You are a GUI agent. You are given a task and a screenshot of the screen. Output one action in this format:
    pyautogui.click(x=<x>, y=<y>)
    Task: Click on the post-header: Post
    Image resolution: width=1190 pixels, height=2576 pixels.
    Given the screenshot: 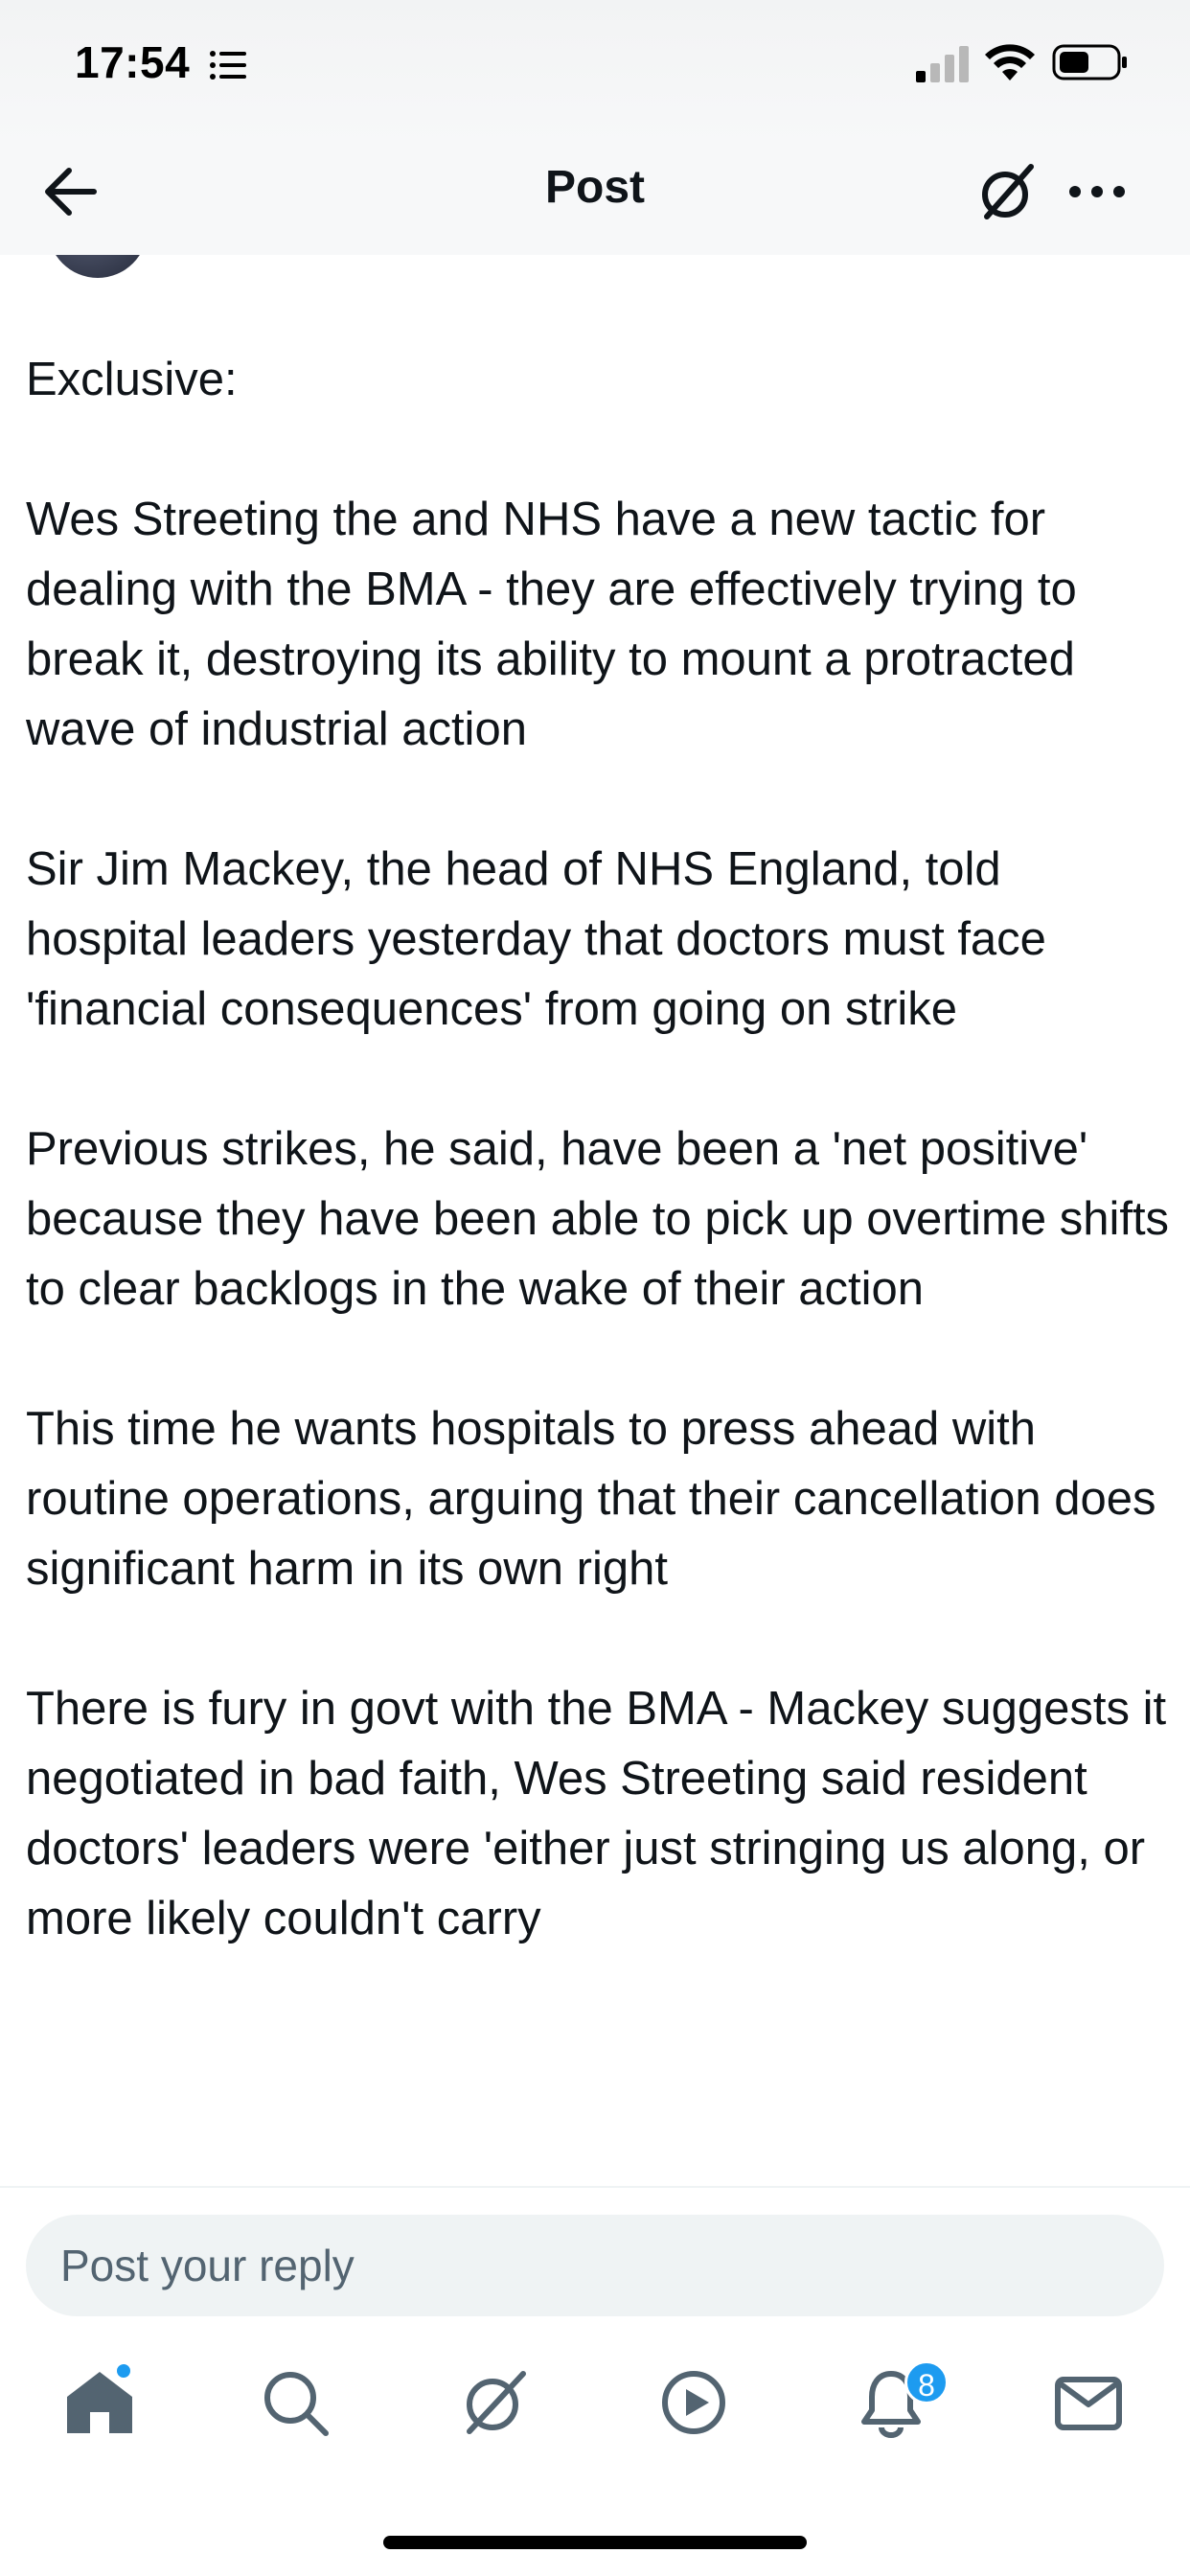 What is the action you would take?
    pyautogui.click(x=595, y=199)
    